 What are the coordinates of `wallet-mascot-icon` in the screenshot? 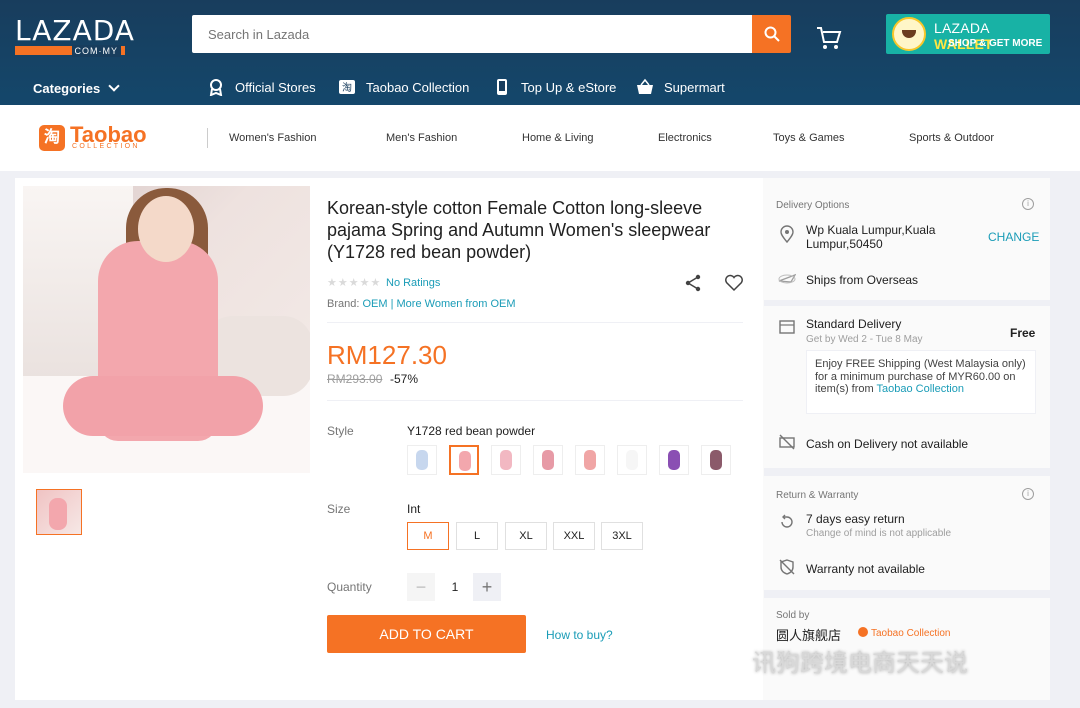 It's located at (909, 34).